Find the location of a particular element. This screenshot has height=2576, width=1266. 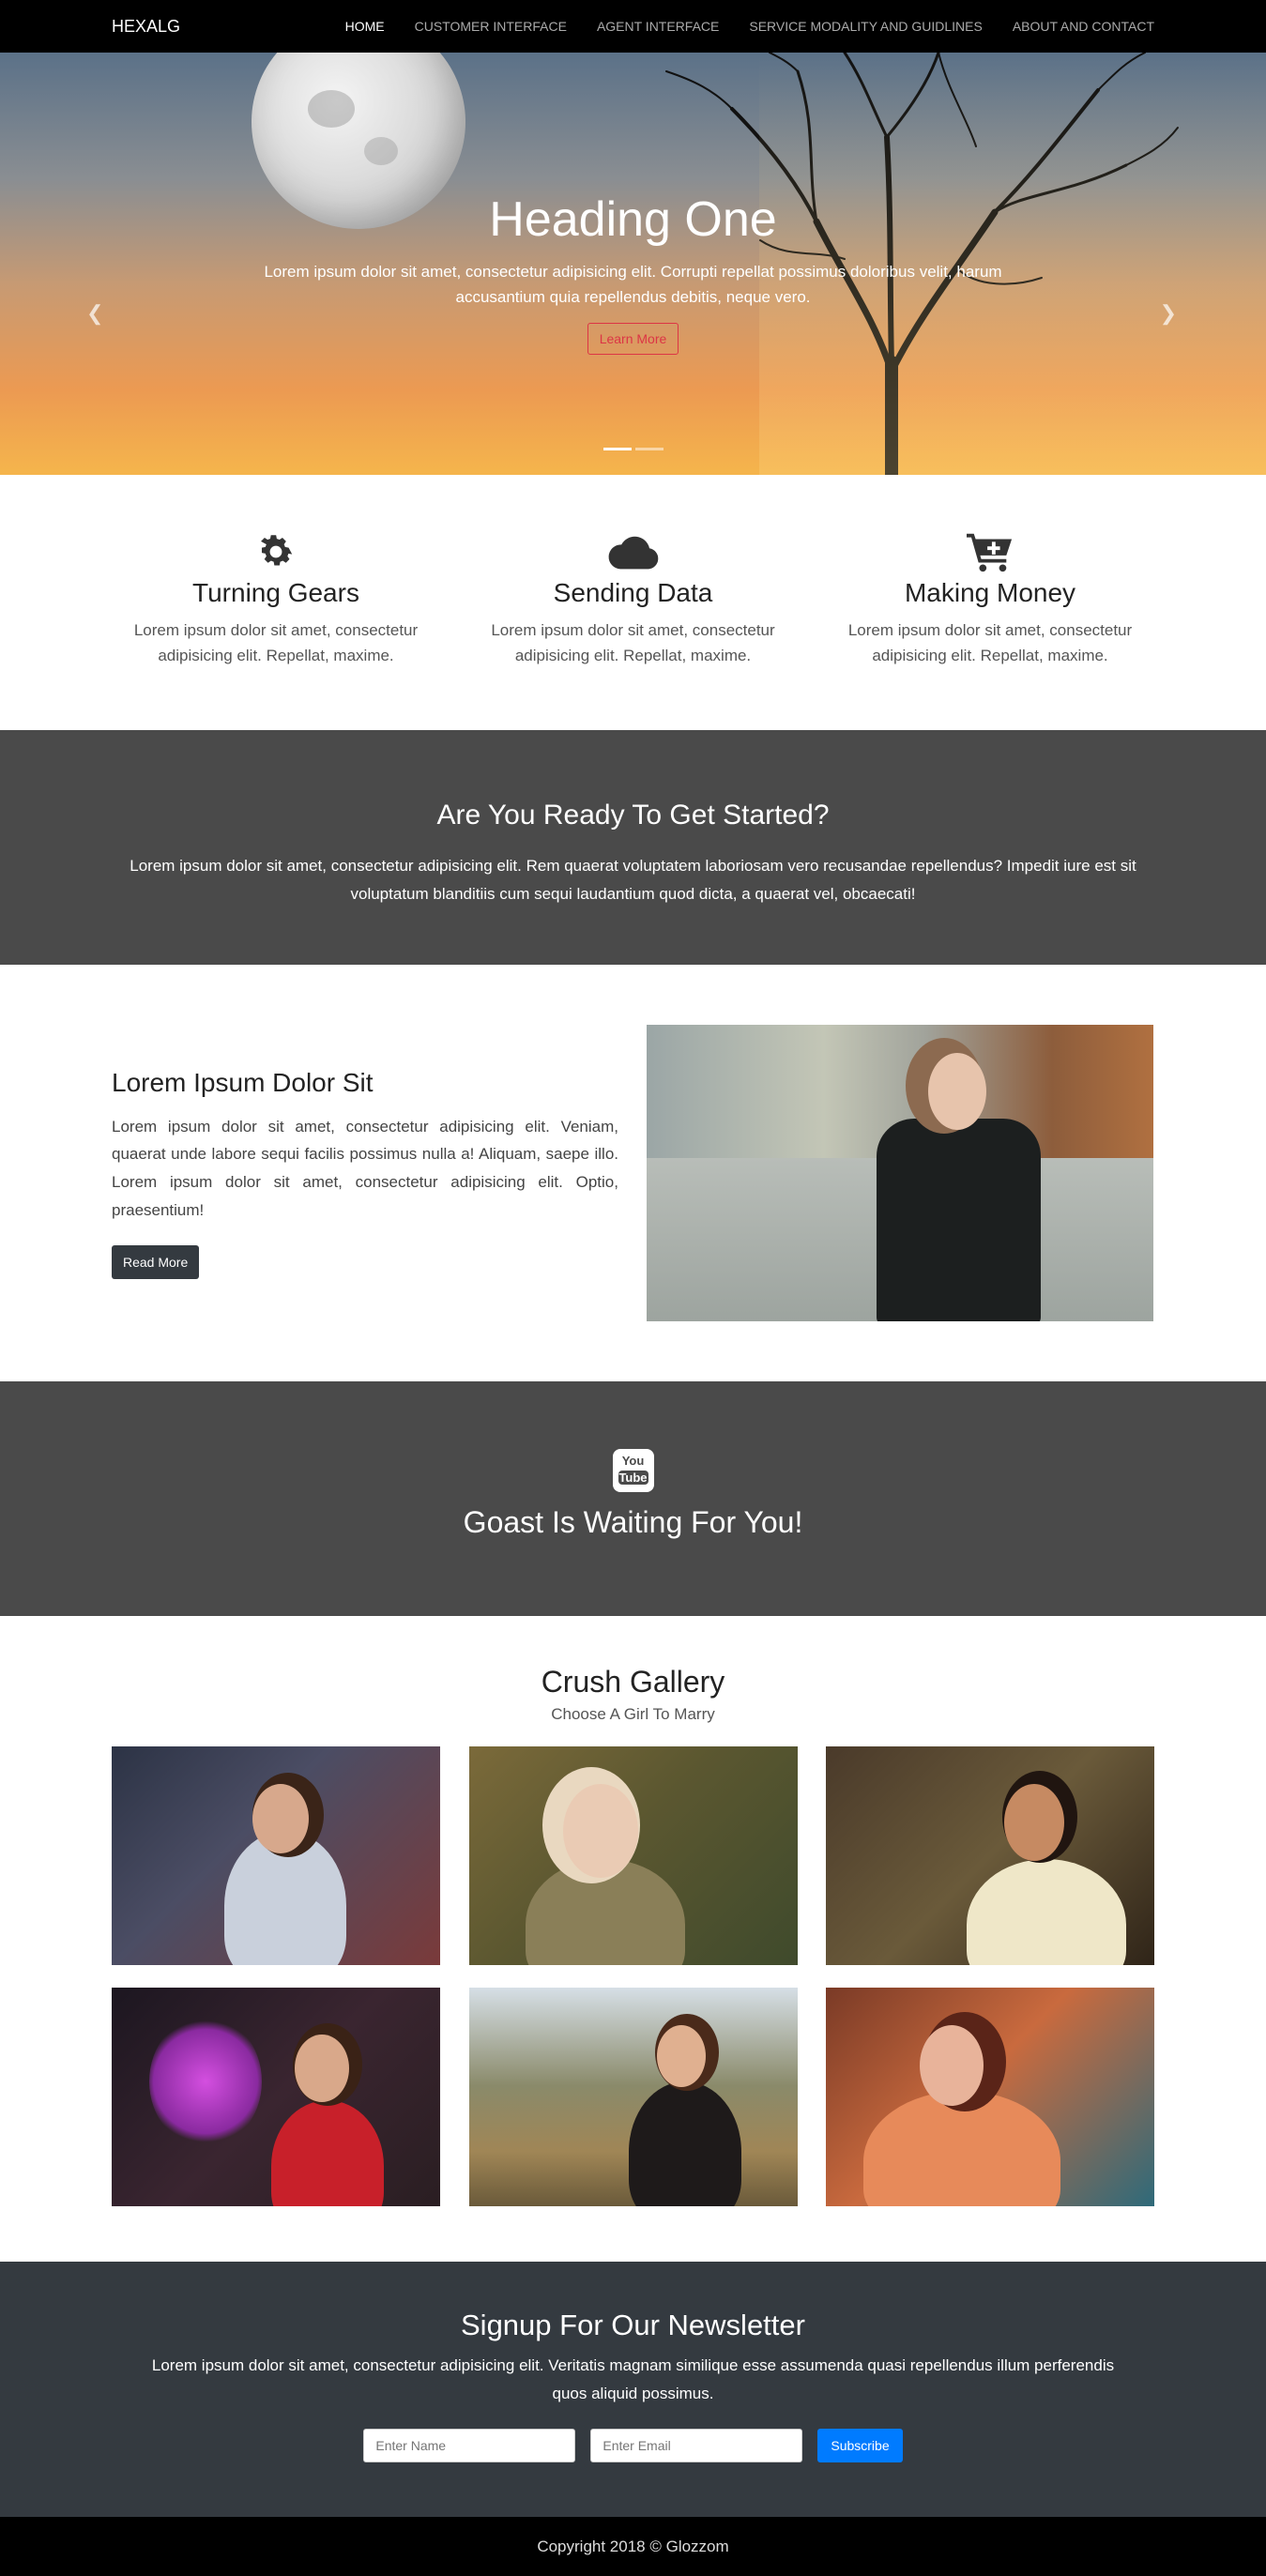

email-input is located at coordinates (696, 2445).